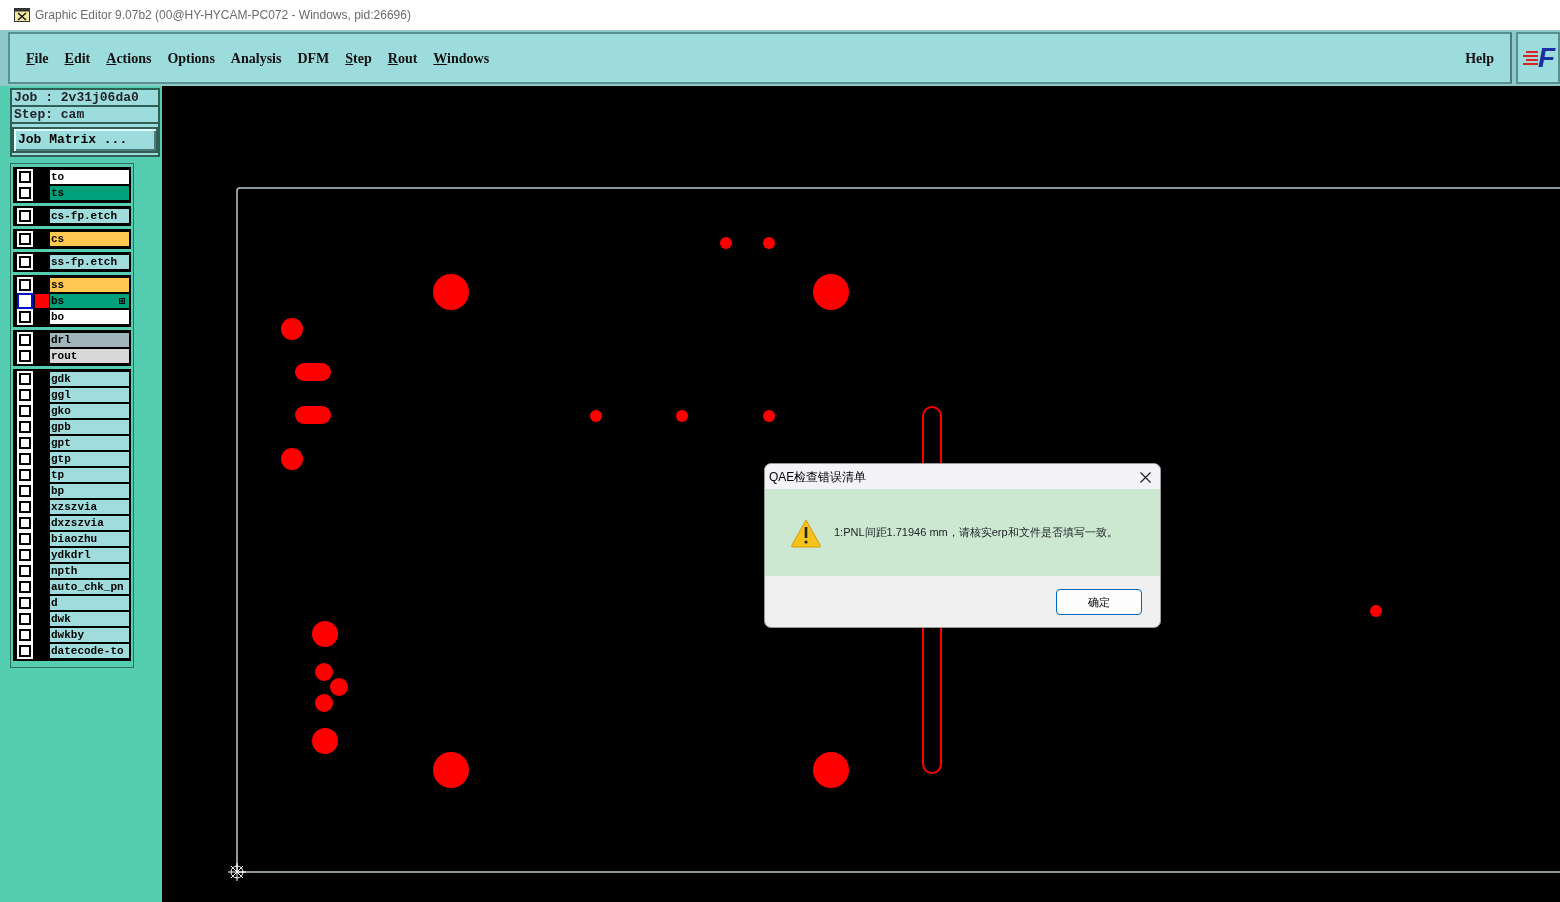  I want to click on layer-name: cs-fp.etch, so click(89, 215).